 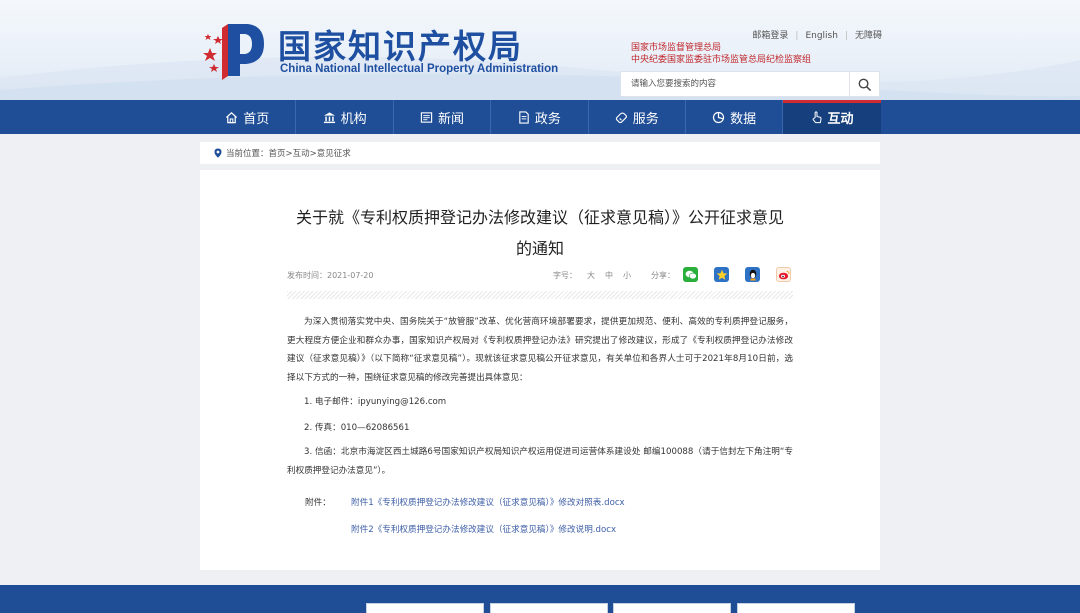 I want to click on star-icon, so click(x=721, y=274).